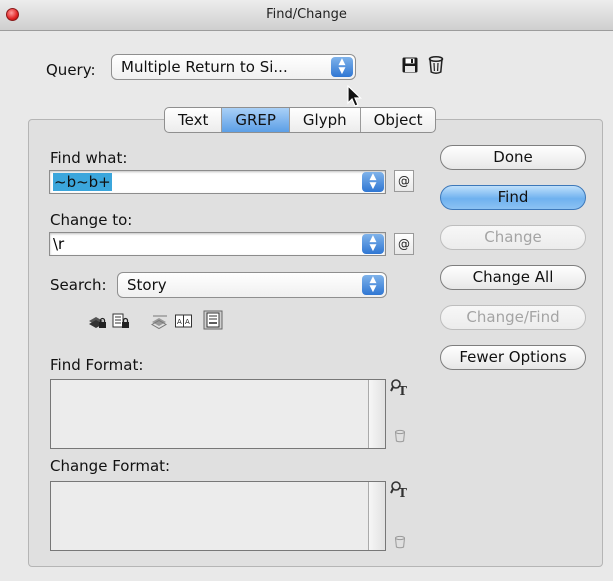 Image resolution: width=613 pixels, height=581 pixels. I want to click on find-format-label: Find Format:, so click(97, 365).